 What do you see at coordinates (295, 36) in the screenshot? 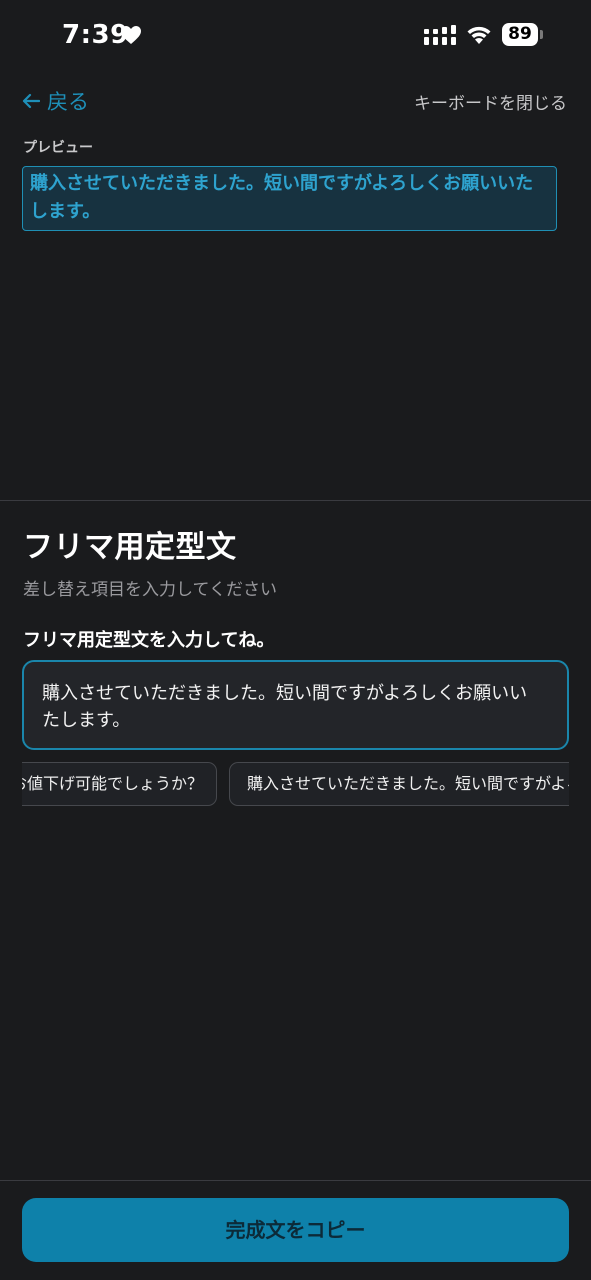
I see `status-bar: 7:39 89` at bounding box center [295, 36].